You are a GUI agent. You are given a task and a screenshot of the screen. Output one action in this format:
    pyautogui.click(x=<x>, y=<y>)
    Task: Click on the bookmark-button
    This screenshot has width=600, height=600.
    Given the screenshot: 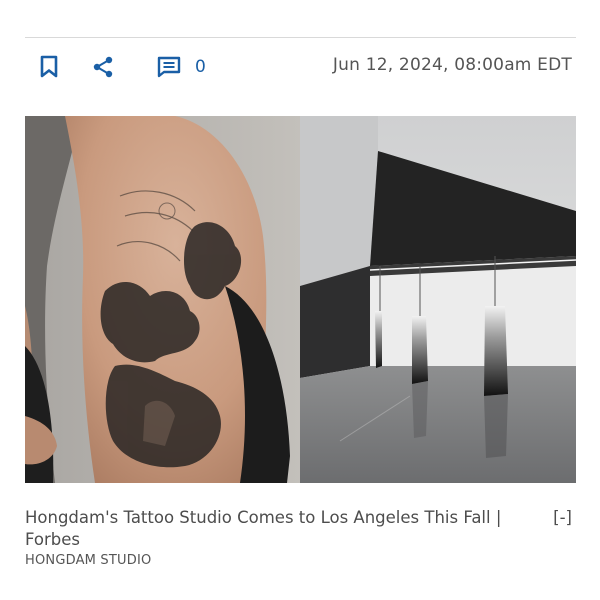 What is the action you would take?
    pyautogui.click(x=49, y=67)
    